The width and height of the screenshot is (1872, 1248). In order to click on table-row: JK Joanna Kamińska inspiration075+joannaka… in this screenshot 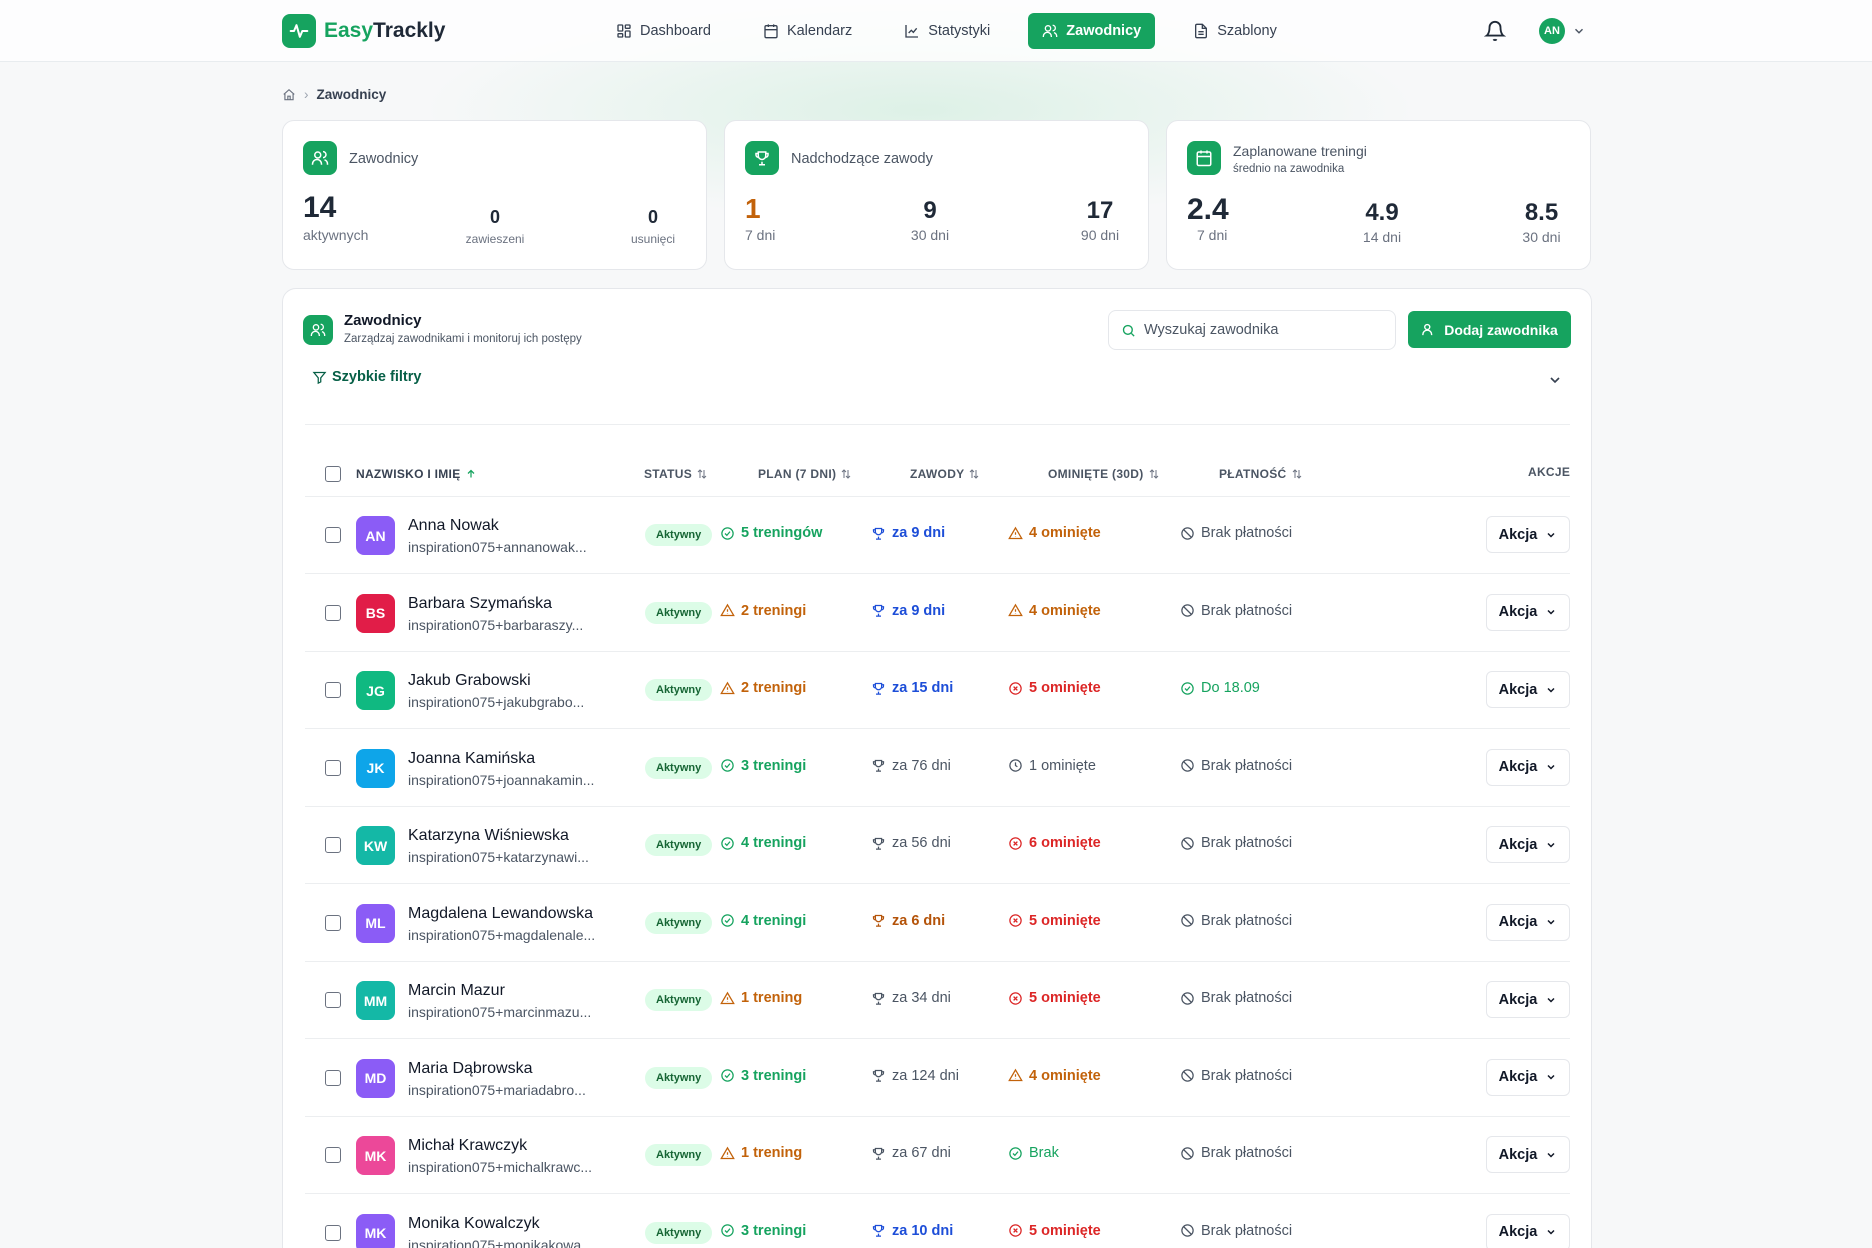, I will do `click(937, 768)`.